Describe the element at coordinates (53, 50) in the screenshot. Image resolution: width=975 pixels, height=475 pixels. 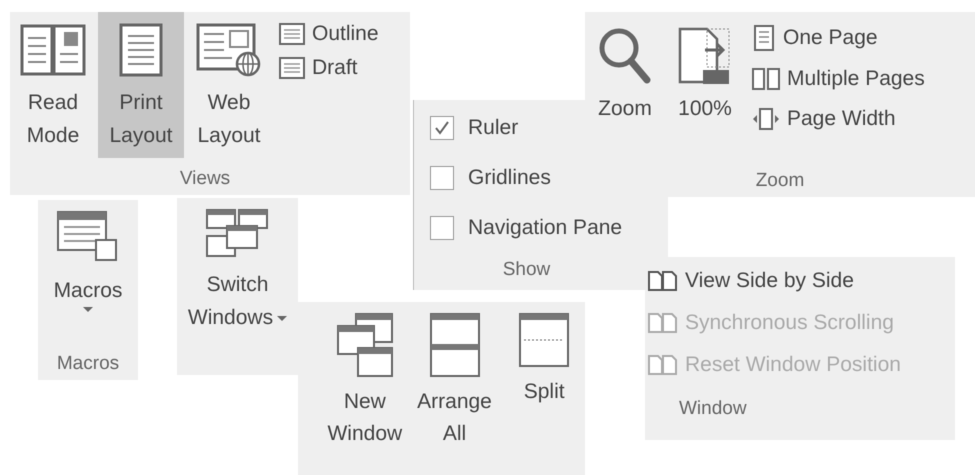
I see `book-icon` at that location.